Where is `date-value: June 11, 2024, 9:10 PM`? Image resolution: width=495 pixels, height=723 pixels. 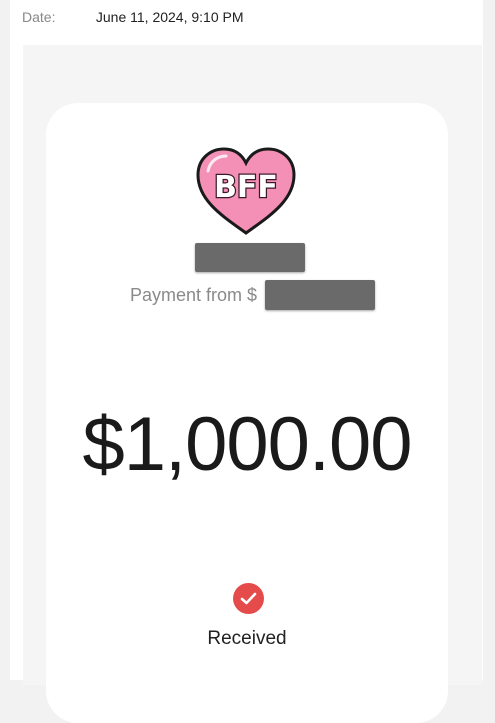
date-value: June 11, 2024, 9:10 PM is located at coordinates (169, 17).